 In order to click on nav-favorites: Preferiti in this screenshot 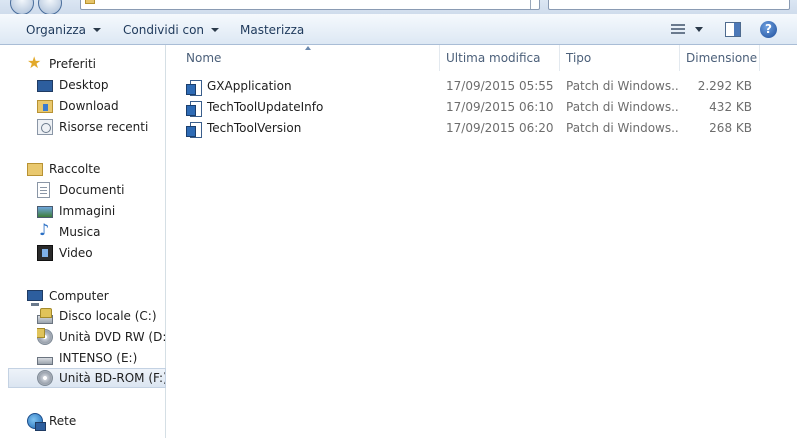, I will do `click(61, 63)`.